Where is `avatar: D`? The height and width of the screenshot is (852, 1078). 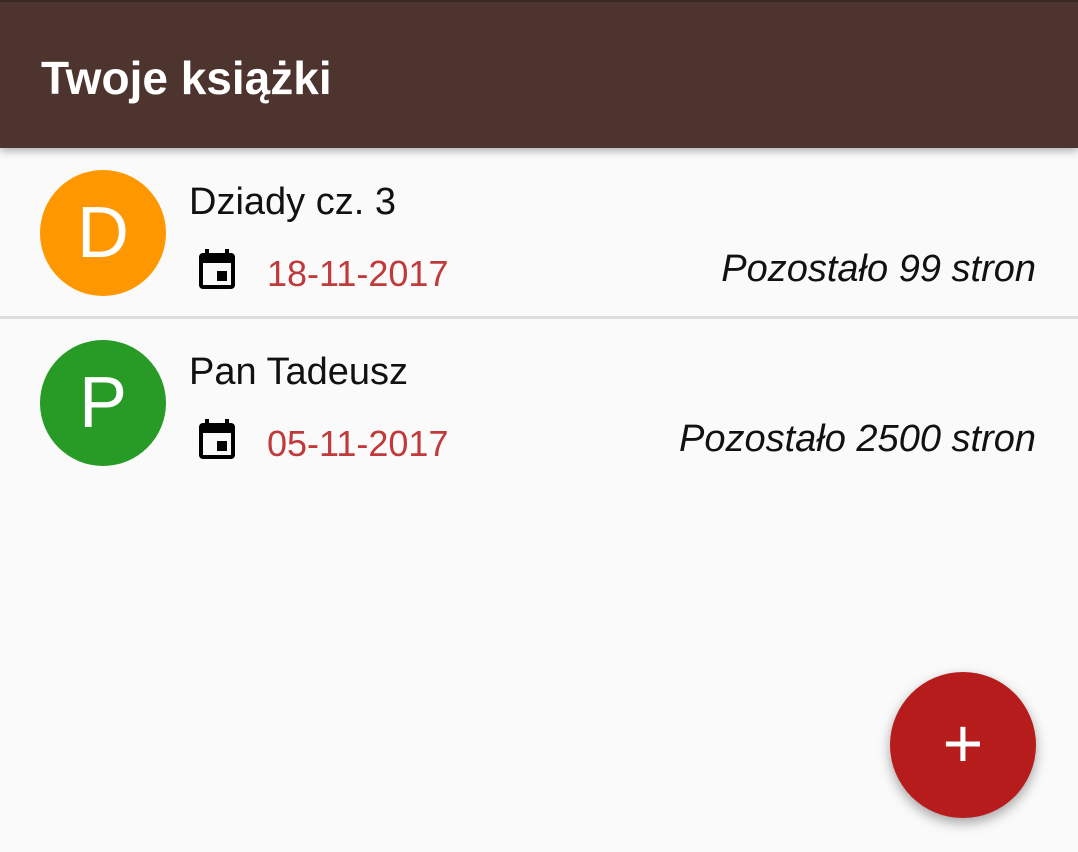 avatar: D is located at coordinates (103, 233).